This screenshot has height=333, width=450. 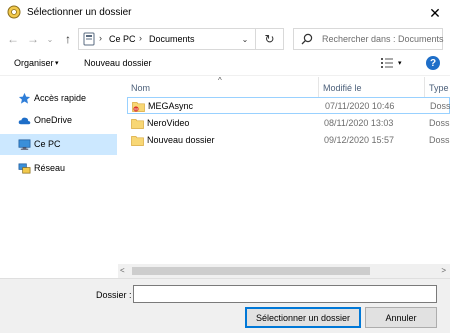 I want to click on search-box: Rechercher dans : Documents, so click(x=368, y=39).